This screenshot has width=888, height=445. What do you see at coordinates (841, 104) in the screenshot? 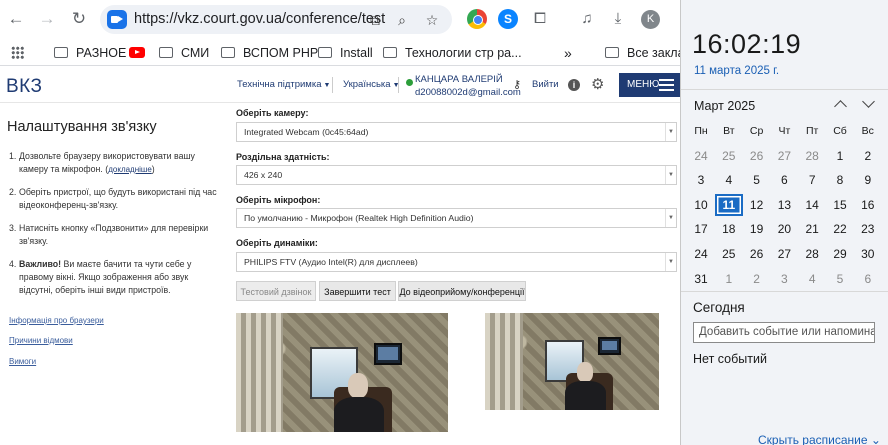
I see `chevron-up-icon` at bounding box center [841, 104].